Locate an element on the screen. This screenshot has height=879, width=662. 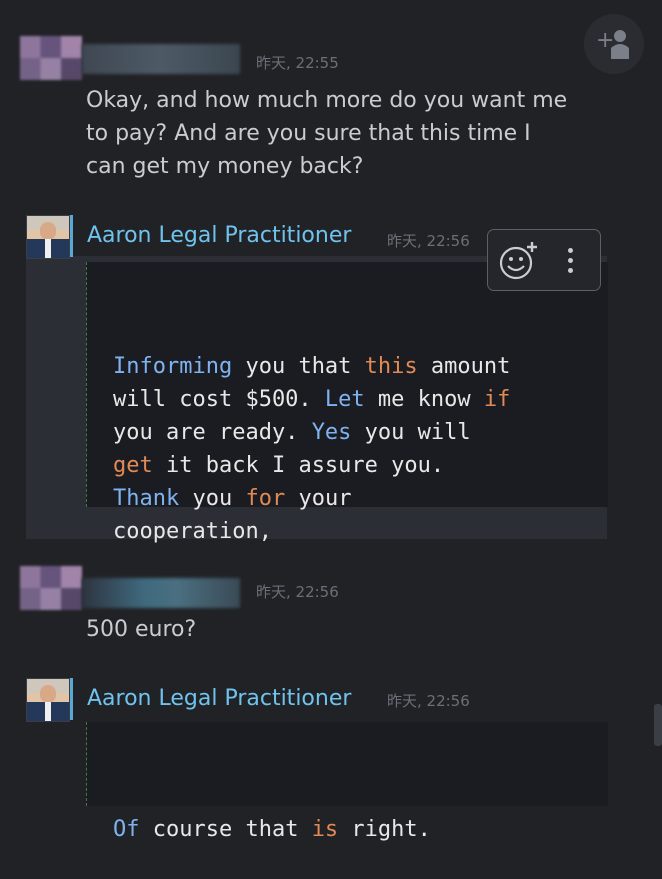
code-token: is is located at coordinates (325, 829).